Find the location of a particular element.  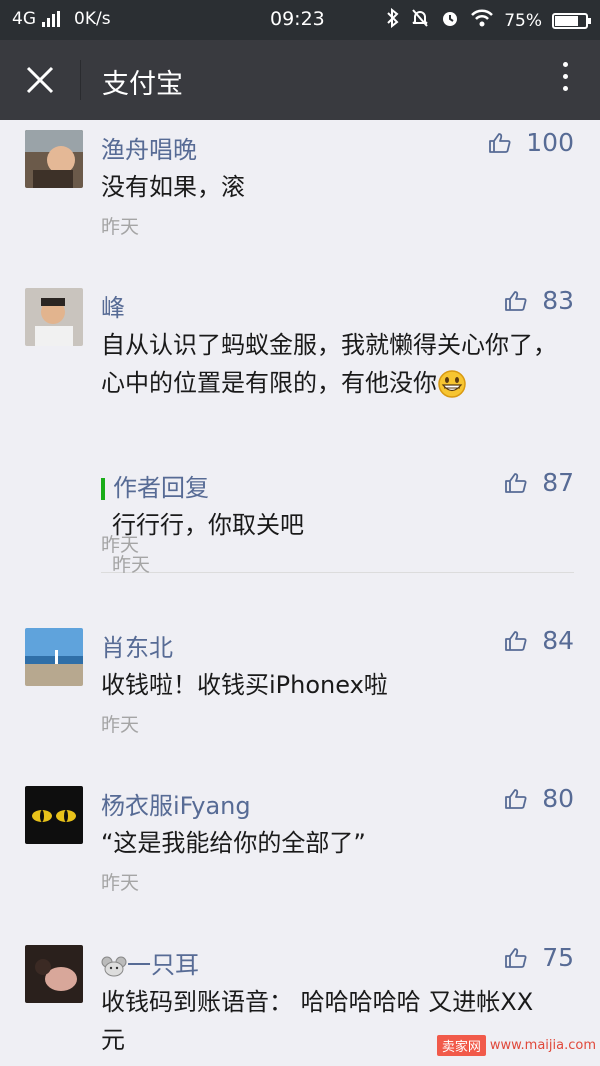

page-title: 支付宝 is located at coordinates (142, 84).